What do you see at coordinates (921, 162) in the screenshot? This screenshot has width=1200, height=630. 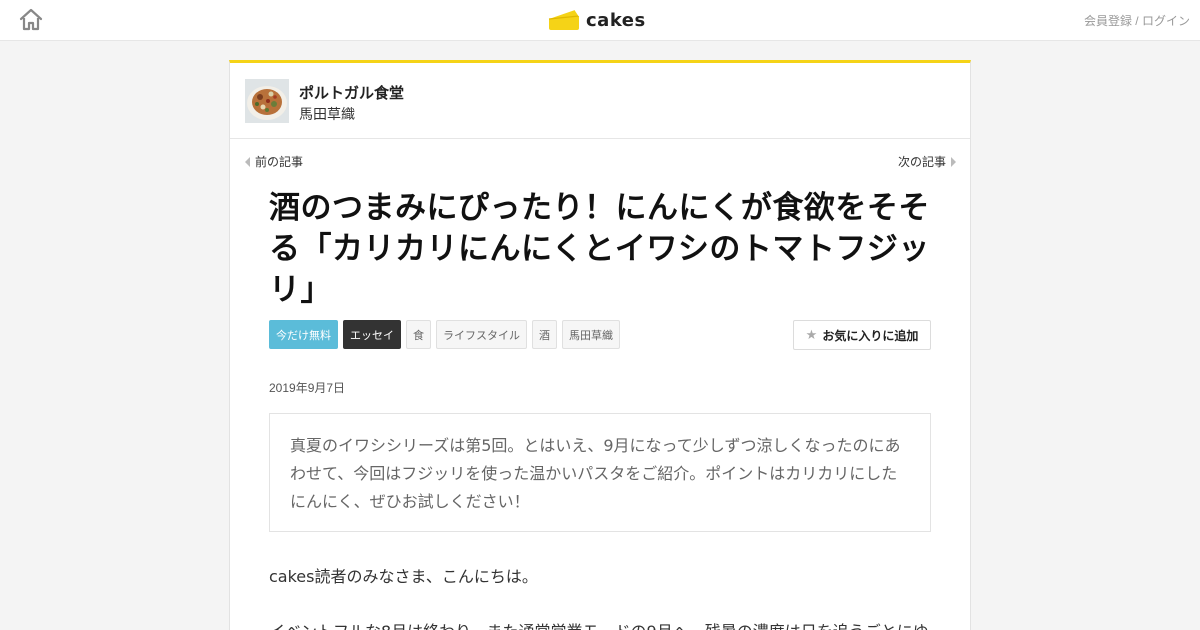 I see `next-article-label: 次の記事` at bounding box center [921, 162].